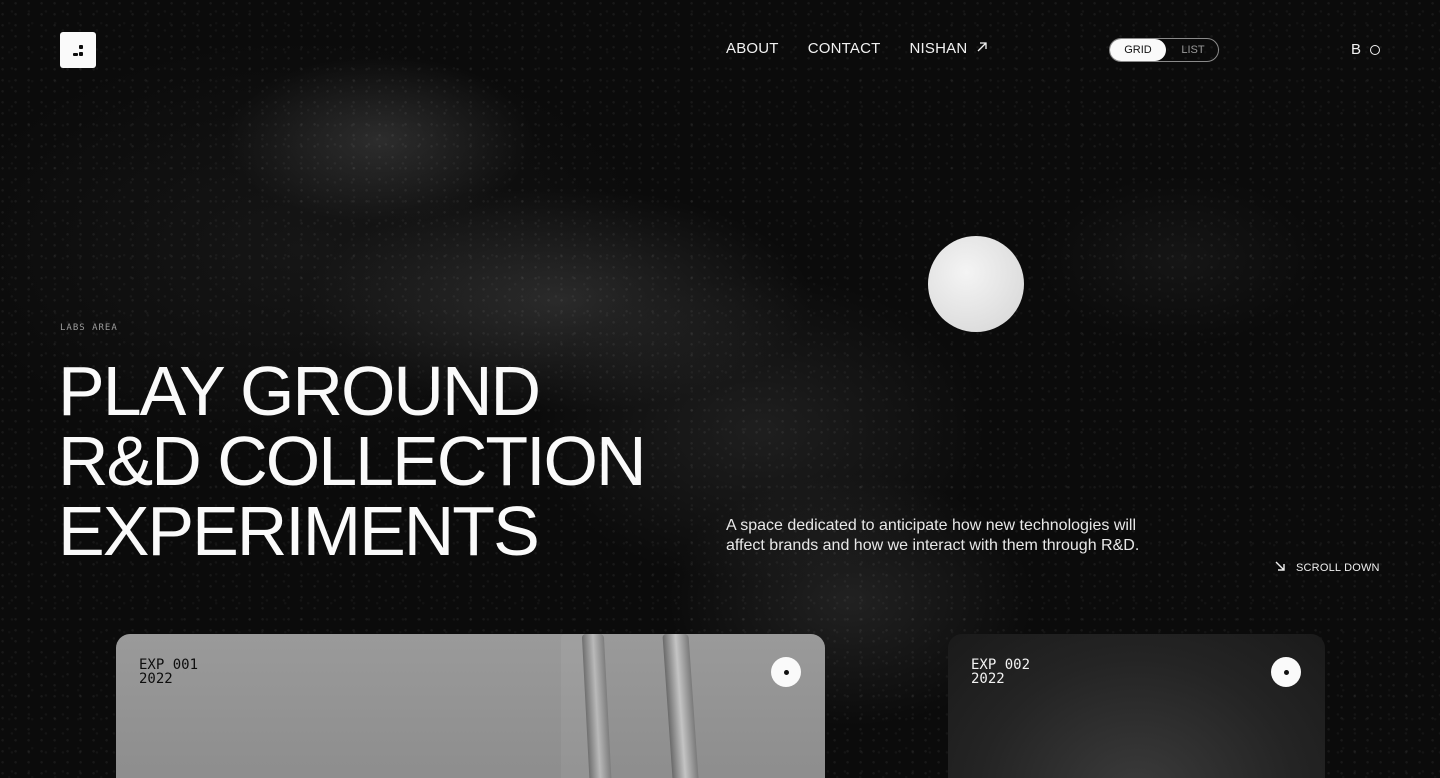  I want to click on arrow-up-right-icon, so click(982, 47).